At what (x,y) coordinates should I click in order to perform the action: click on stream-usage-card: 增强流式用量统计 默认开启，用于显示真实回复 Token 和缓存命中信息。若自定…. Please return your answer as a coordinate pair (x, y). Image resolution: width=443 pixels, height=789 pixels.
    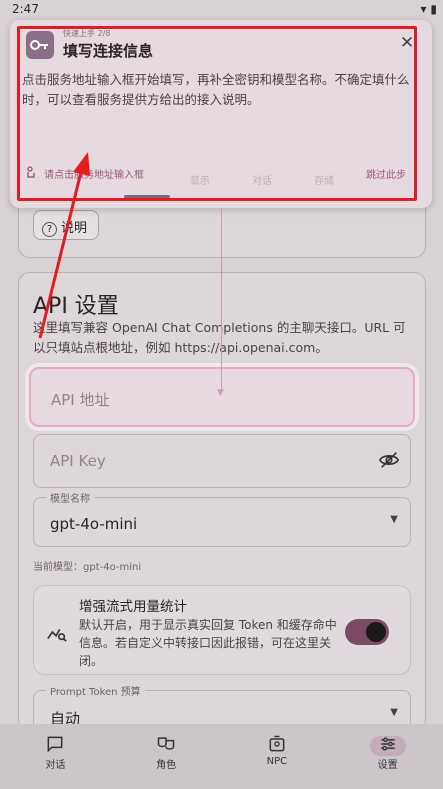
    Looking at the image, I should click on (222, 630).